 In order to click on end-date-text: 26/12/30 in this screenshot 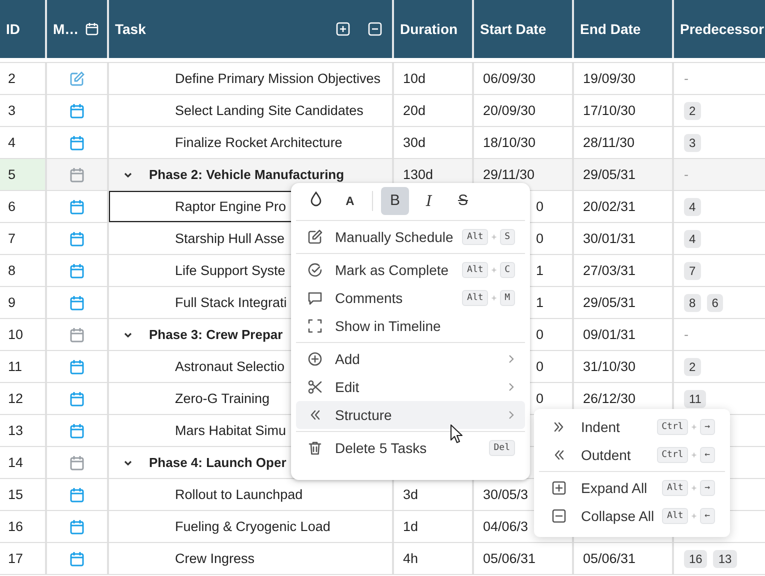, I will do `click(609, 398)`.